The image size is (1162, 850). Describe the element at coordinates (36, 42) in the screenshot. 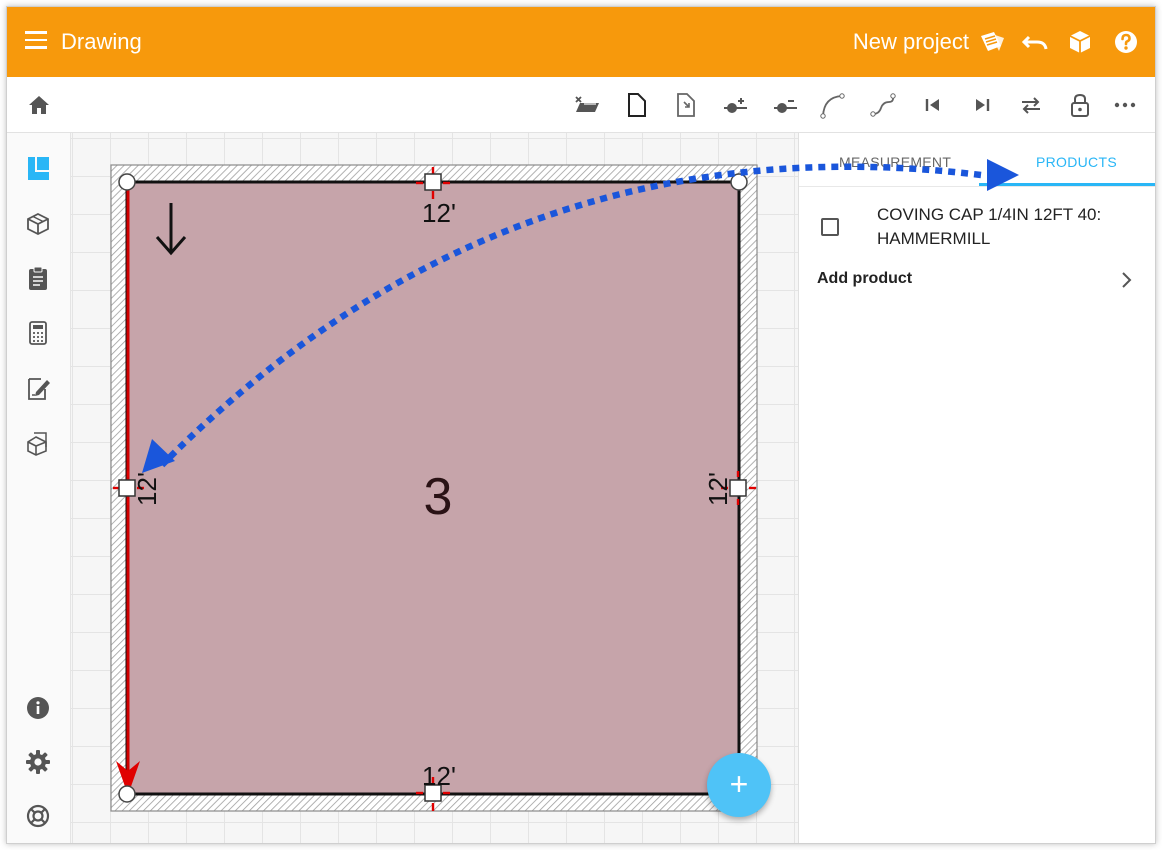

I see `menu-icon` at that location.